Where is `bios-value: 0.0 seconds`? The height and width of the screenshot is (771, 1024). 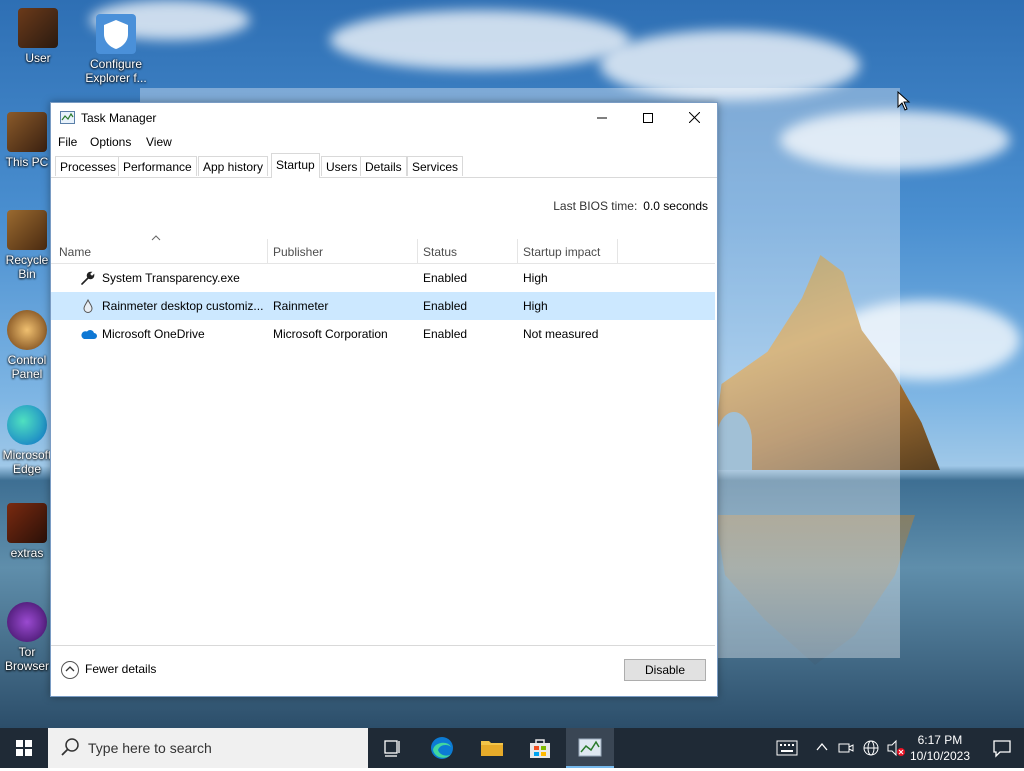
bios-value: 0.0 seconds is located at coordinates (675, 206).